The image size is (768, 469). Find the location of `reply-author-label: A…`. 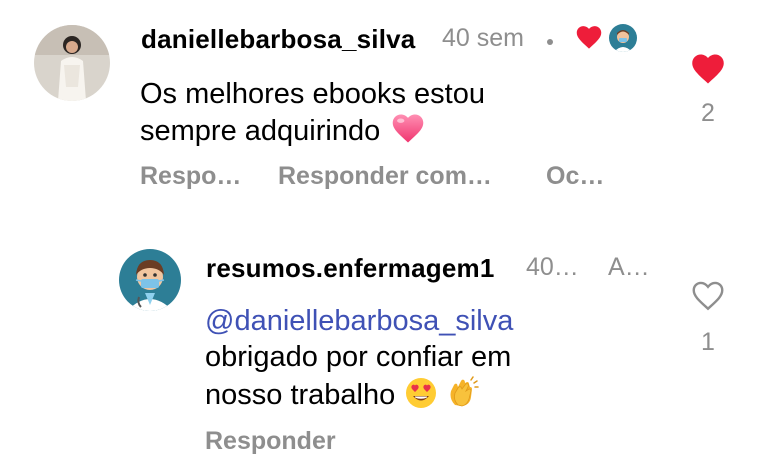

reply-author-label: A… is located at coordinates (629, 267).